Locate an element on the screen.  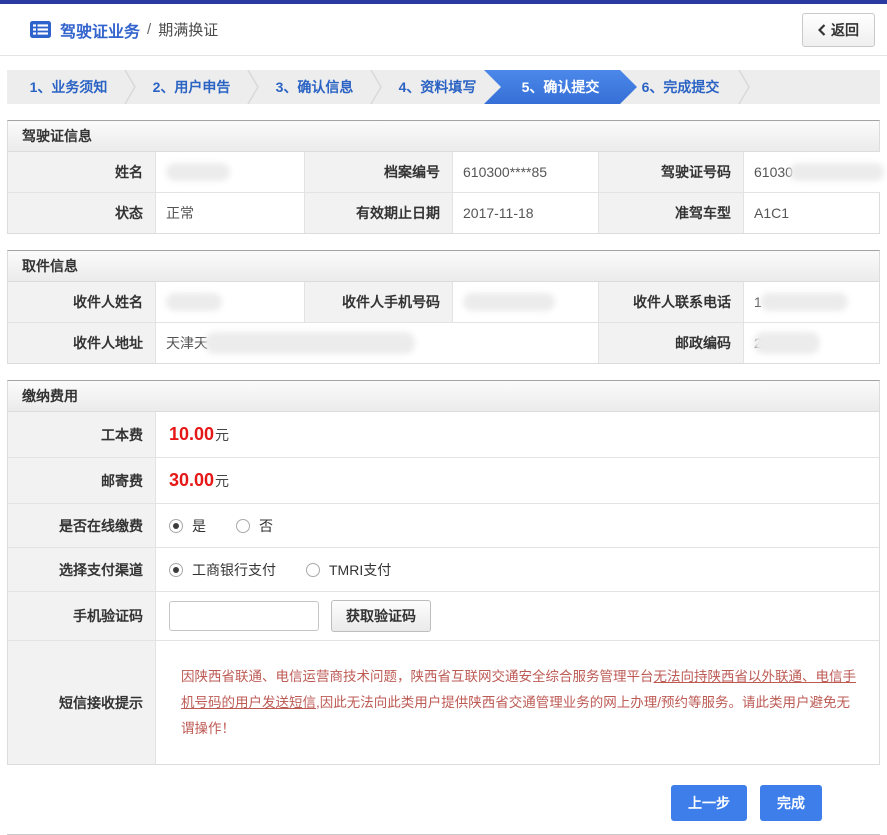
step-6-complete-submit: 6、完成提交 is located at coordinates (680, 87).